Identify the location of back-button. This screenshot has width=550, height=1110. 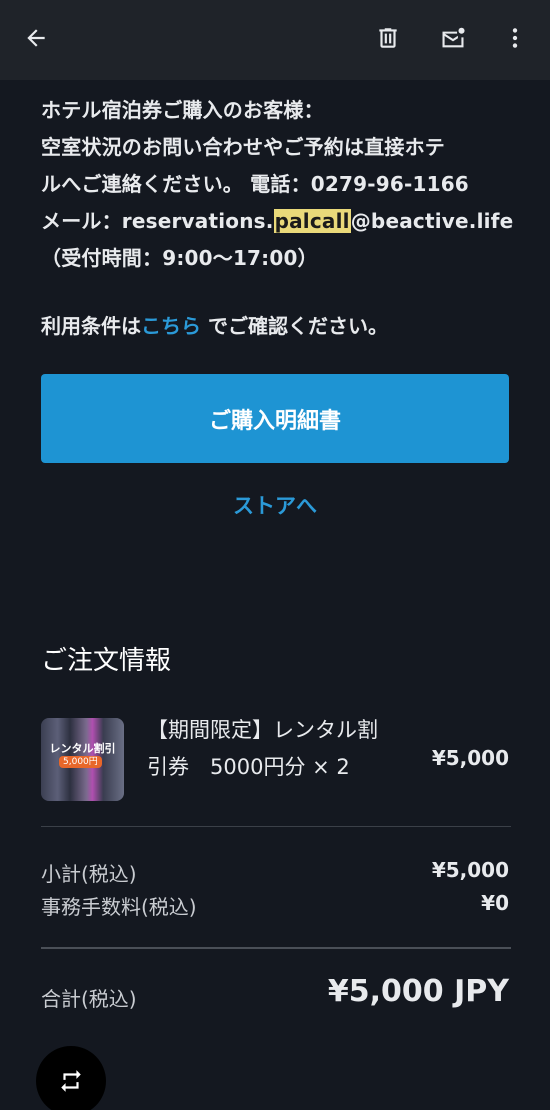
(36, 38).